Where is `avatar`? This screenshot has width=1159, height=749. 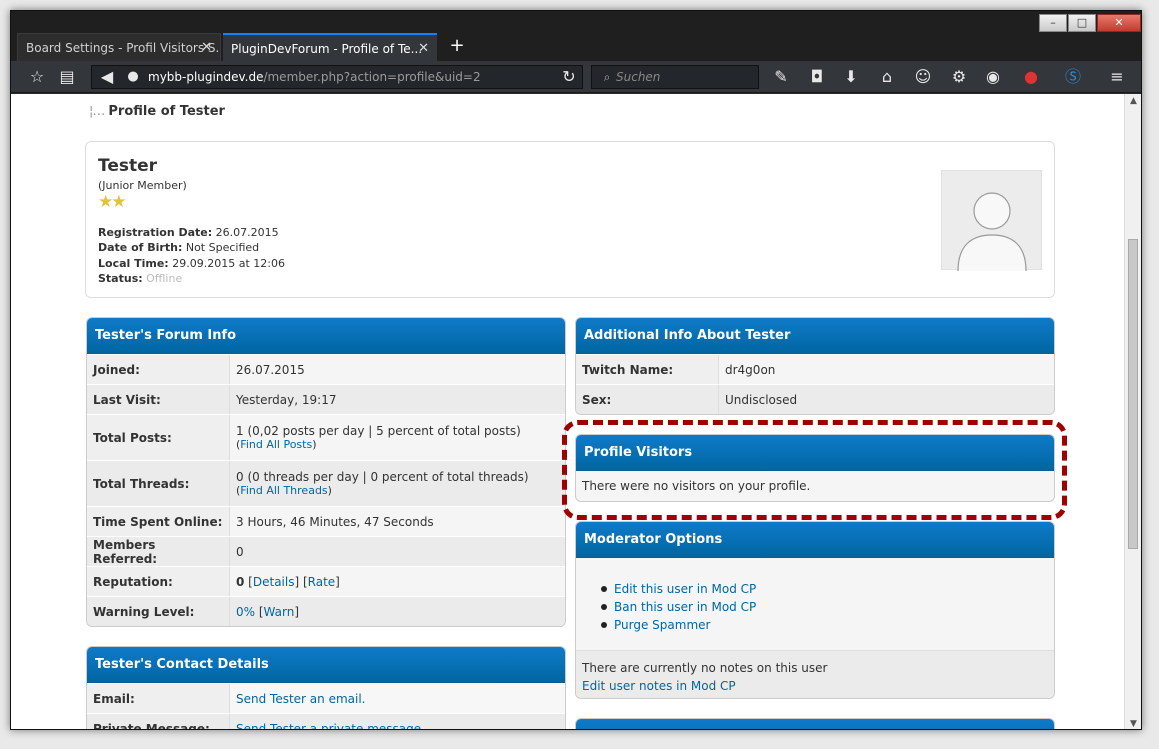
avatar is located at coordinates (991, 221).